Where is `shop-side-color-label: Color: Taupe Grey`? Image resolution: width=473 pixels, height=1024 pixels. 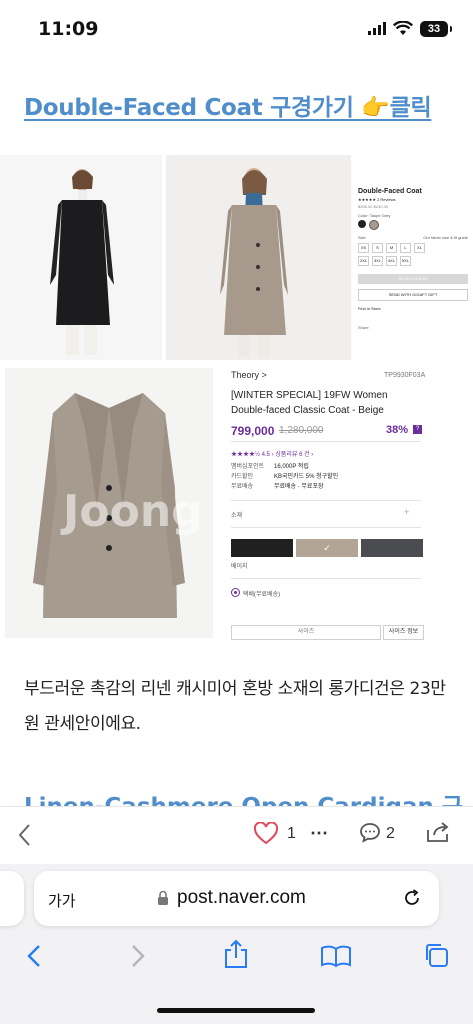
shop-side-color-label: Color: Taupe Grey is located at coordinates (374, 215).